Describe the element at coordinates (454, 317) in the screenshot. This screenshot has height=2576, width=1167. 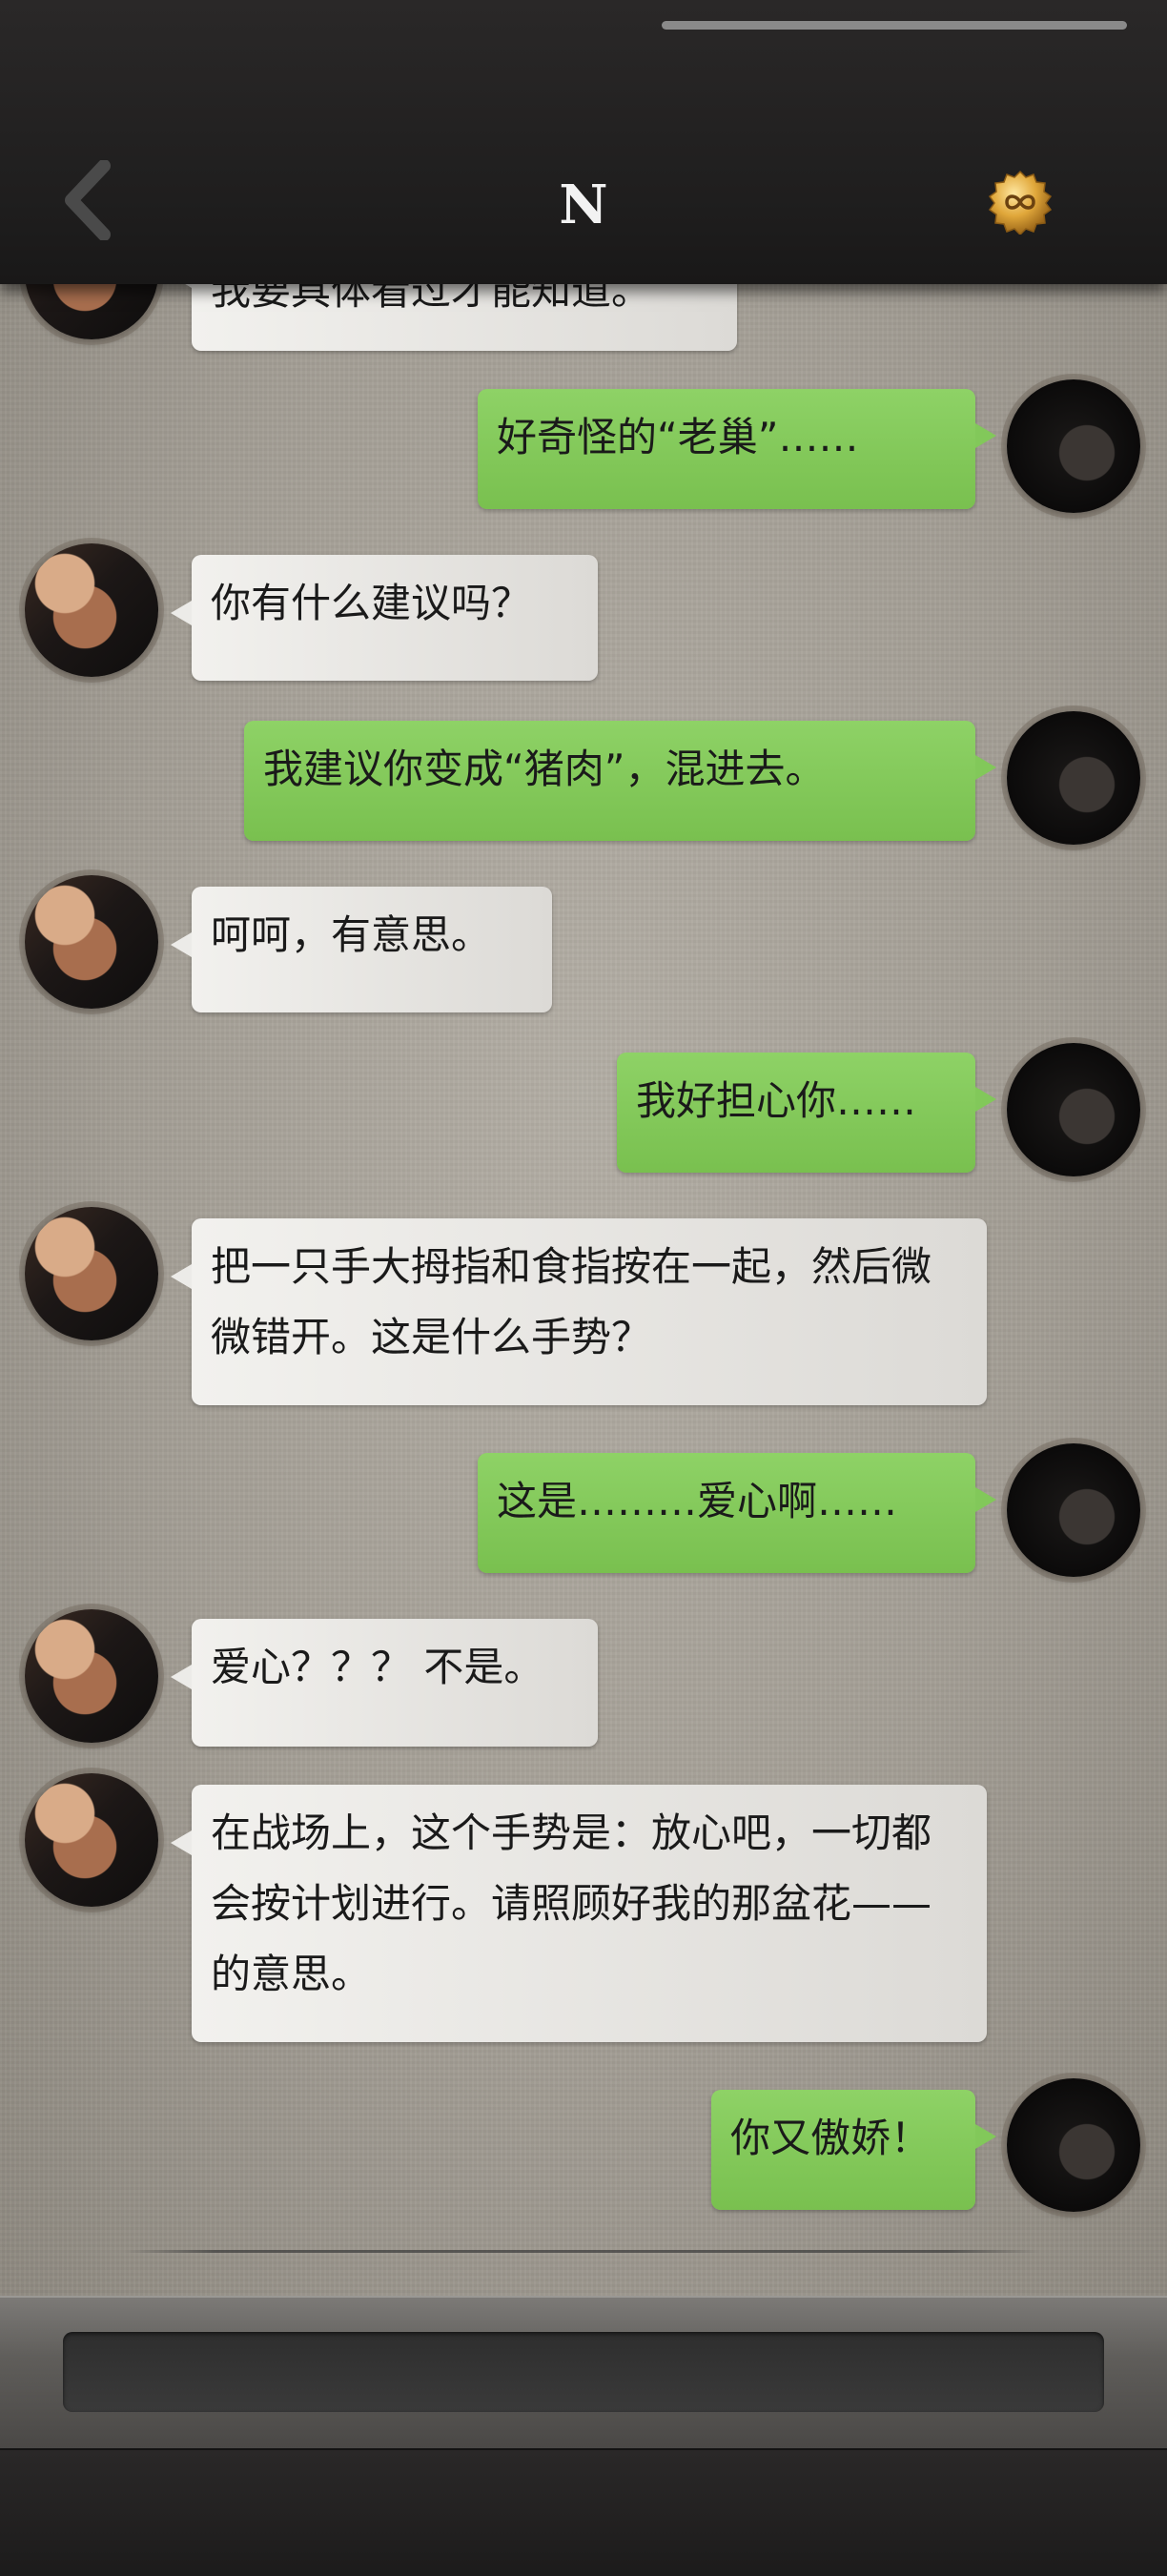
I see `incoming-message-bubble: 我要具体看过才能知道。` at that location.